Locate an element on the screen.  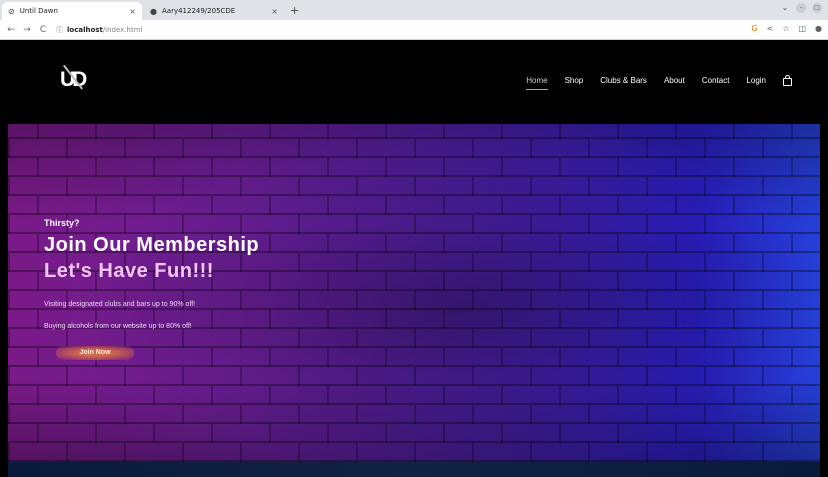
back-icon: ← is located at coordinates (11, 30).